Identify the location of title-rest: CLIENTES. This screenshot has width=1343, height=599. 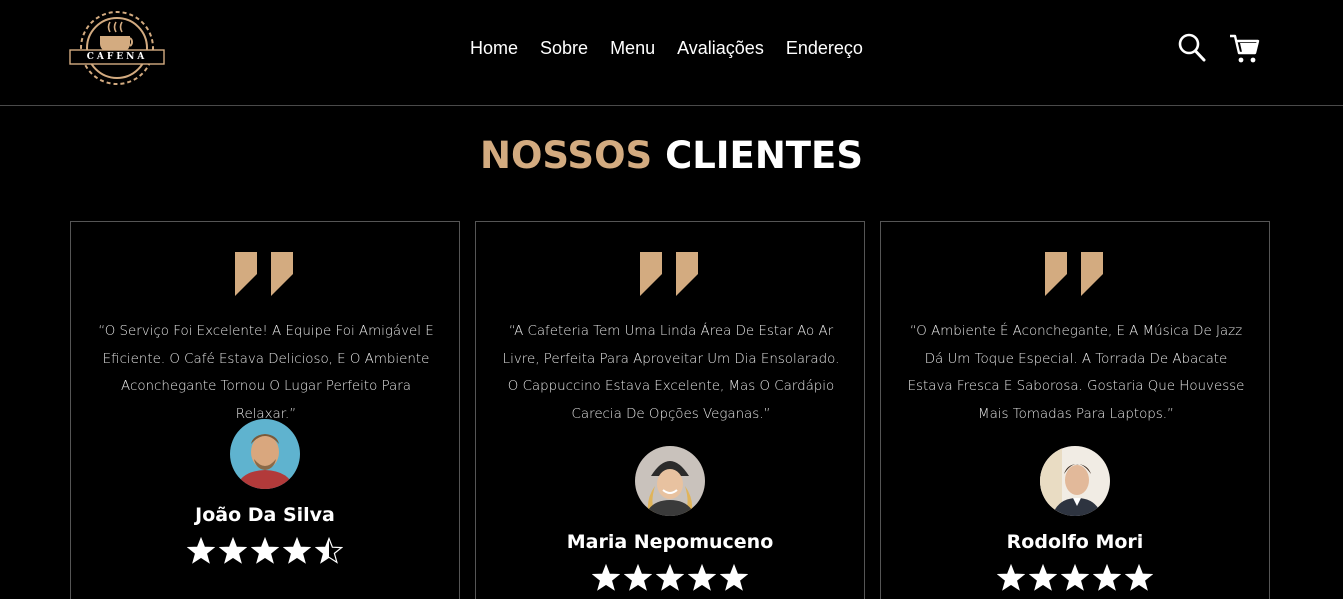
(764, 155).